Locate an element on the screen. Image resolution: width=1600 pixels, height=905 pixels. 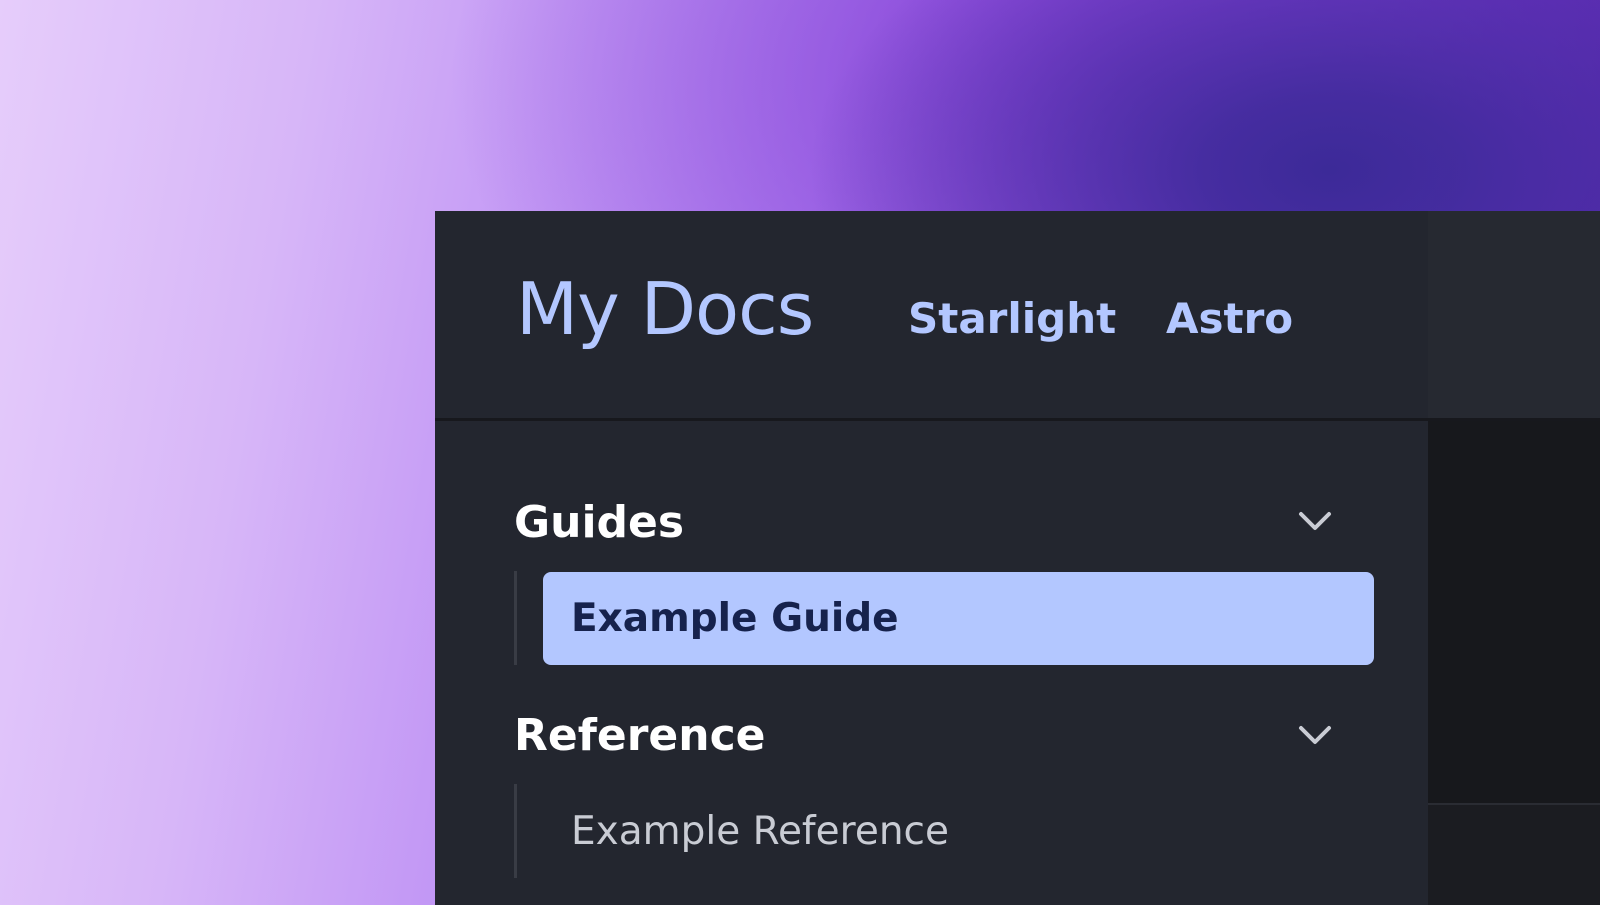
sidebar-group-reference-heading: Reference is located at coordinates (640, 736).